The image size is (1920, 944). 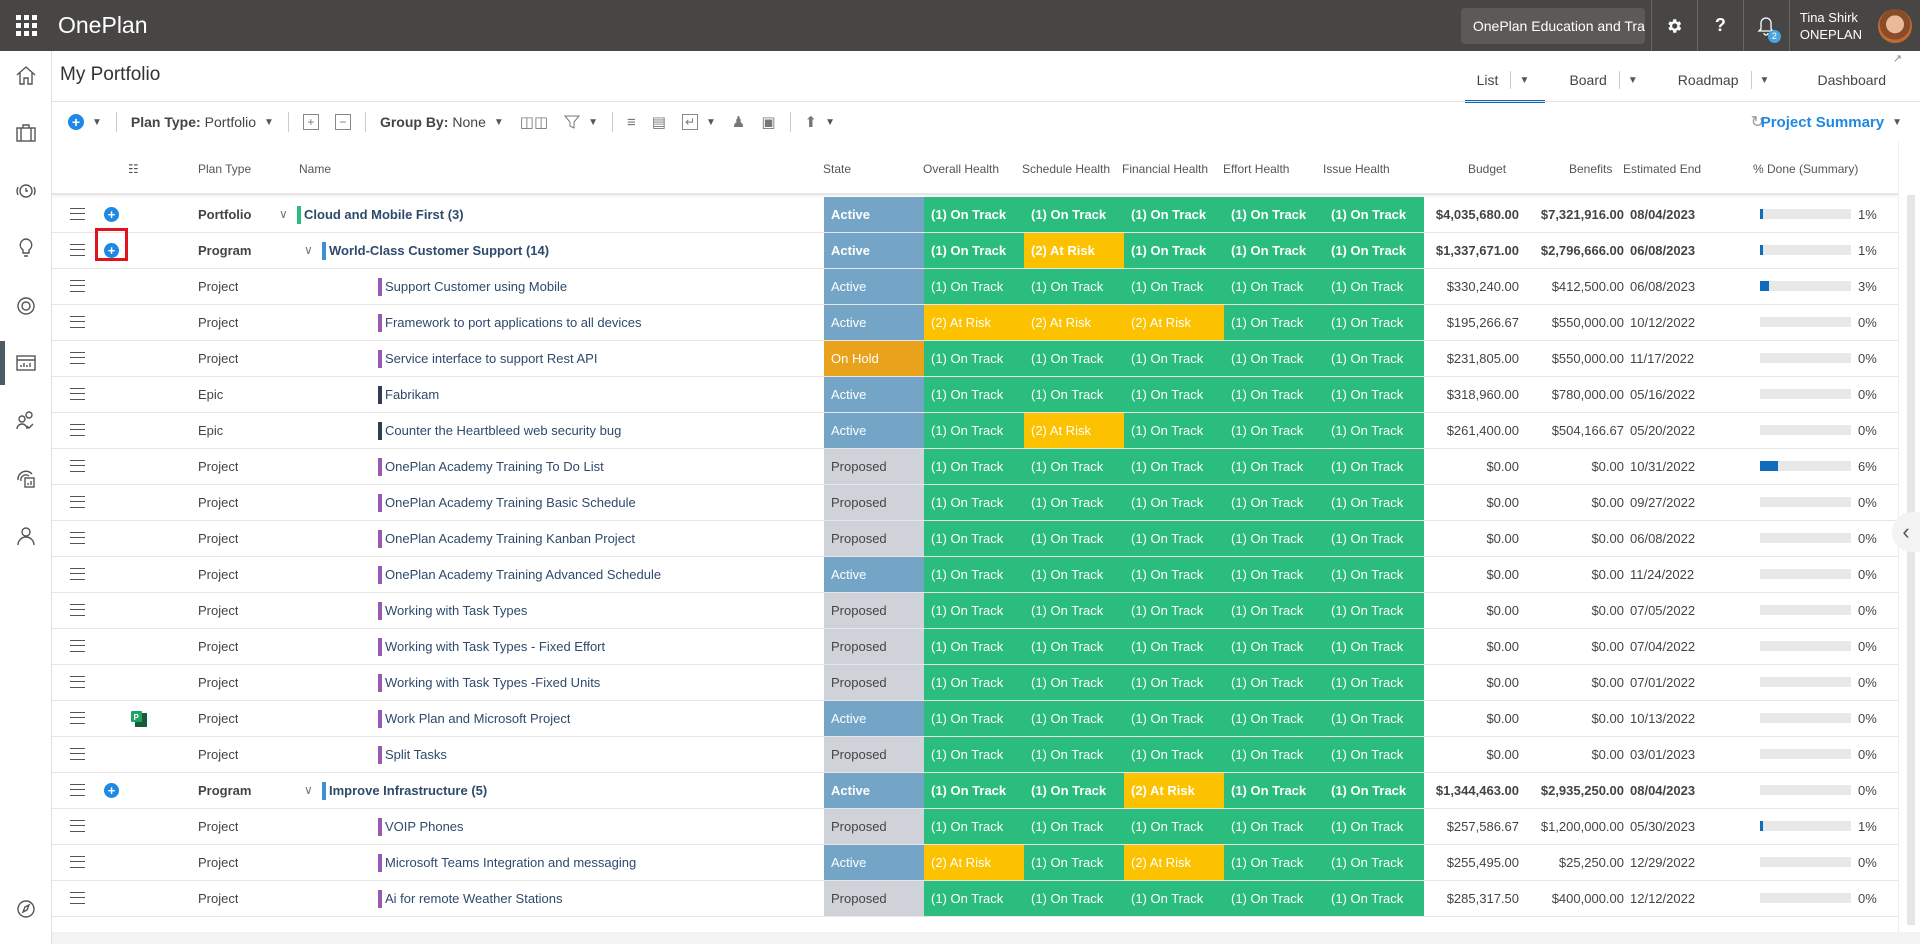 What do you see at coordinates (1673, 25) in the screenshot?
I see `settings-button` at bounding box center [1673, 25].